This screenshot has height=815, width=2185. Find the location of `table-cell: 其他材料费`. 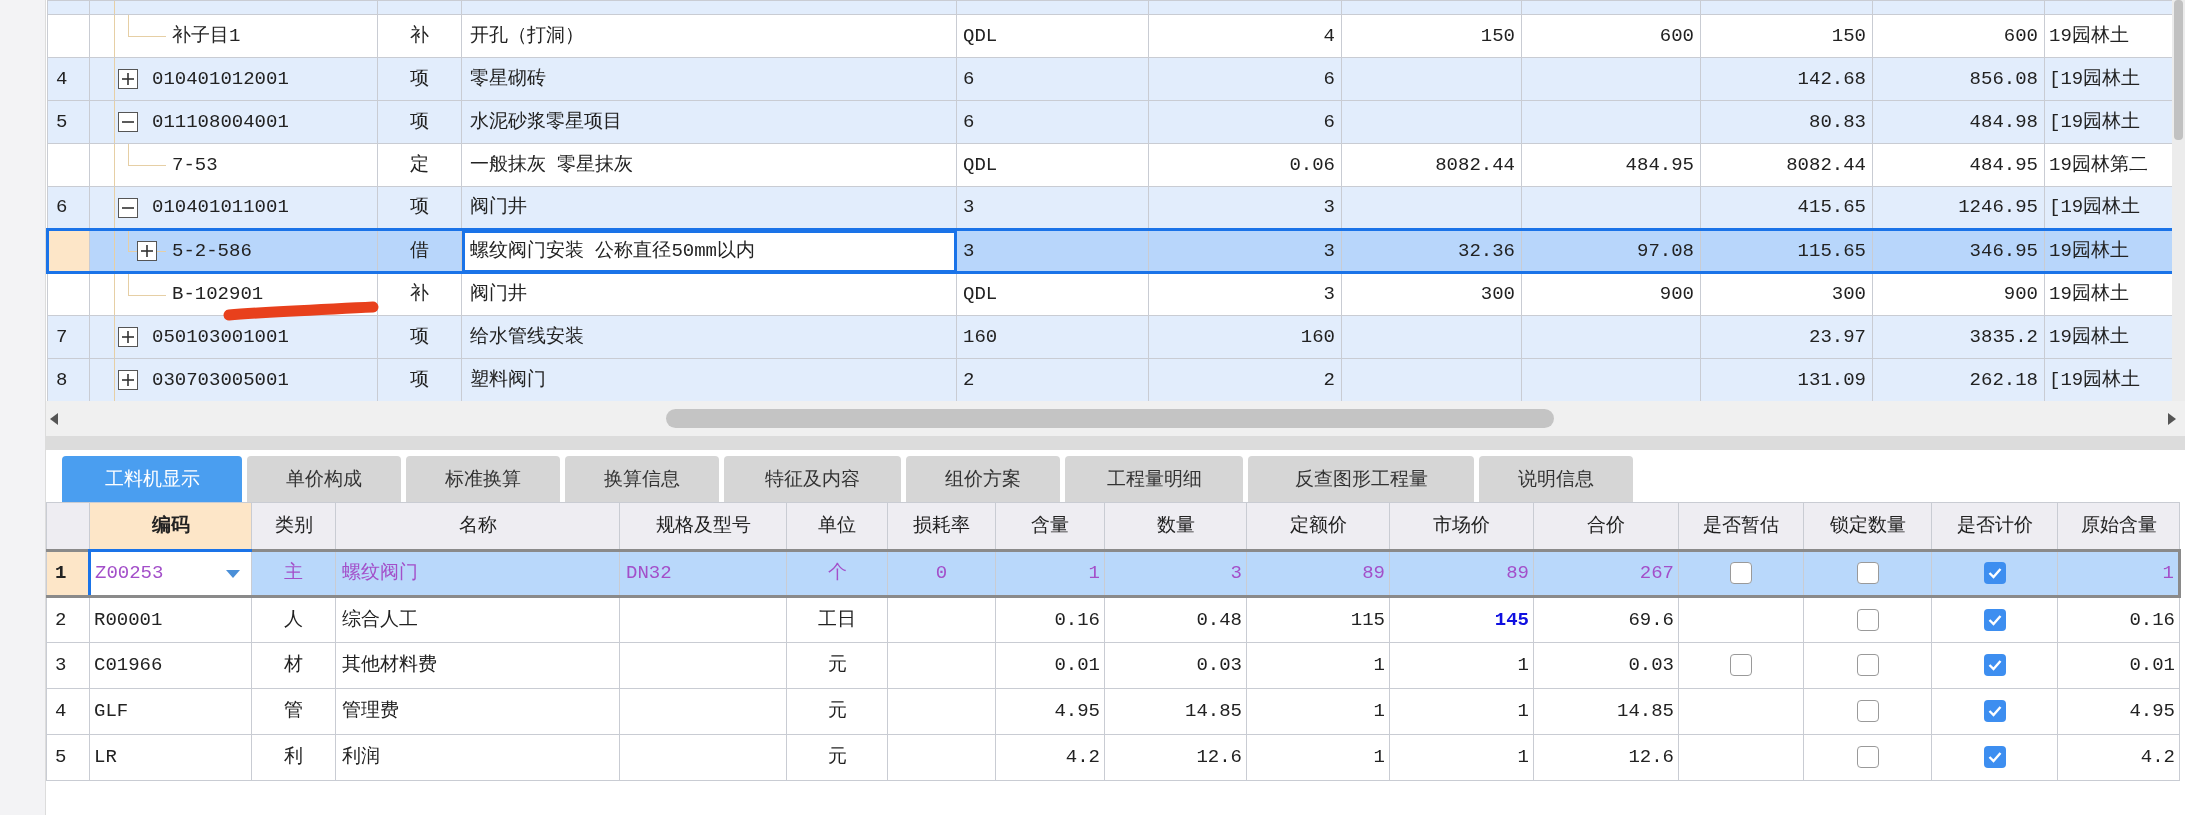

table-cell: 其他材料费 is located at coordinates (477, 665).